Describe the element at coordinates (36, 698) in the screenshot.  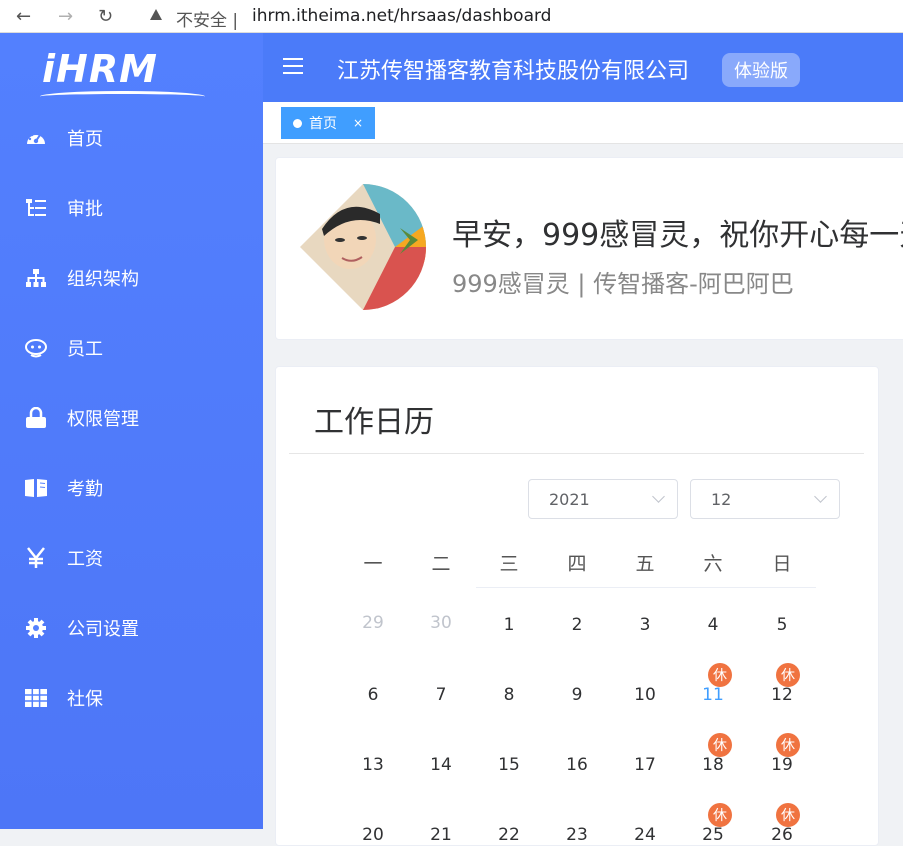
I see `table-icon` at that location.